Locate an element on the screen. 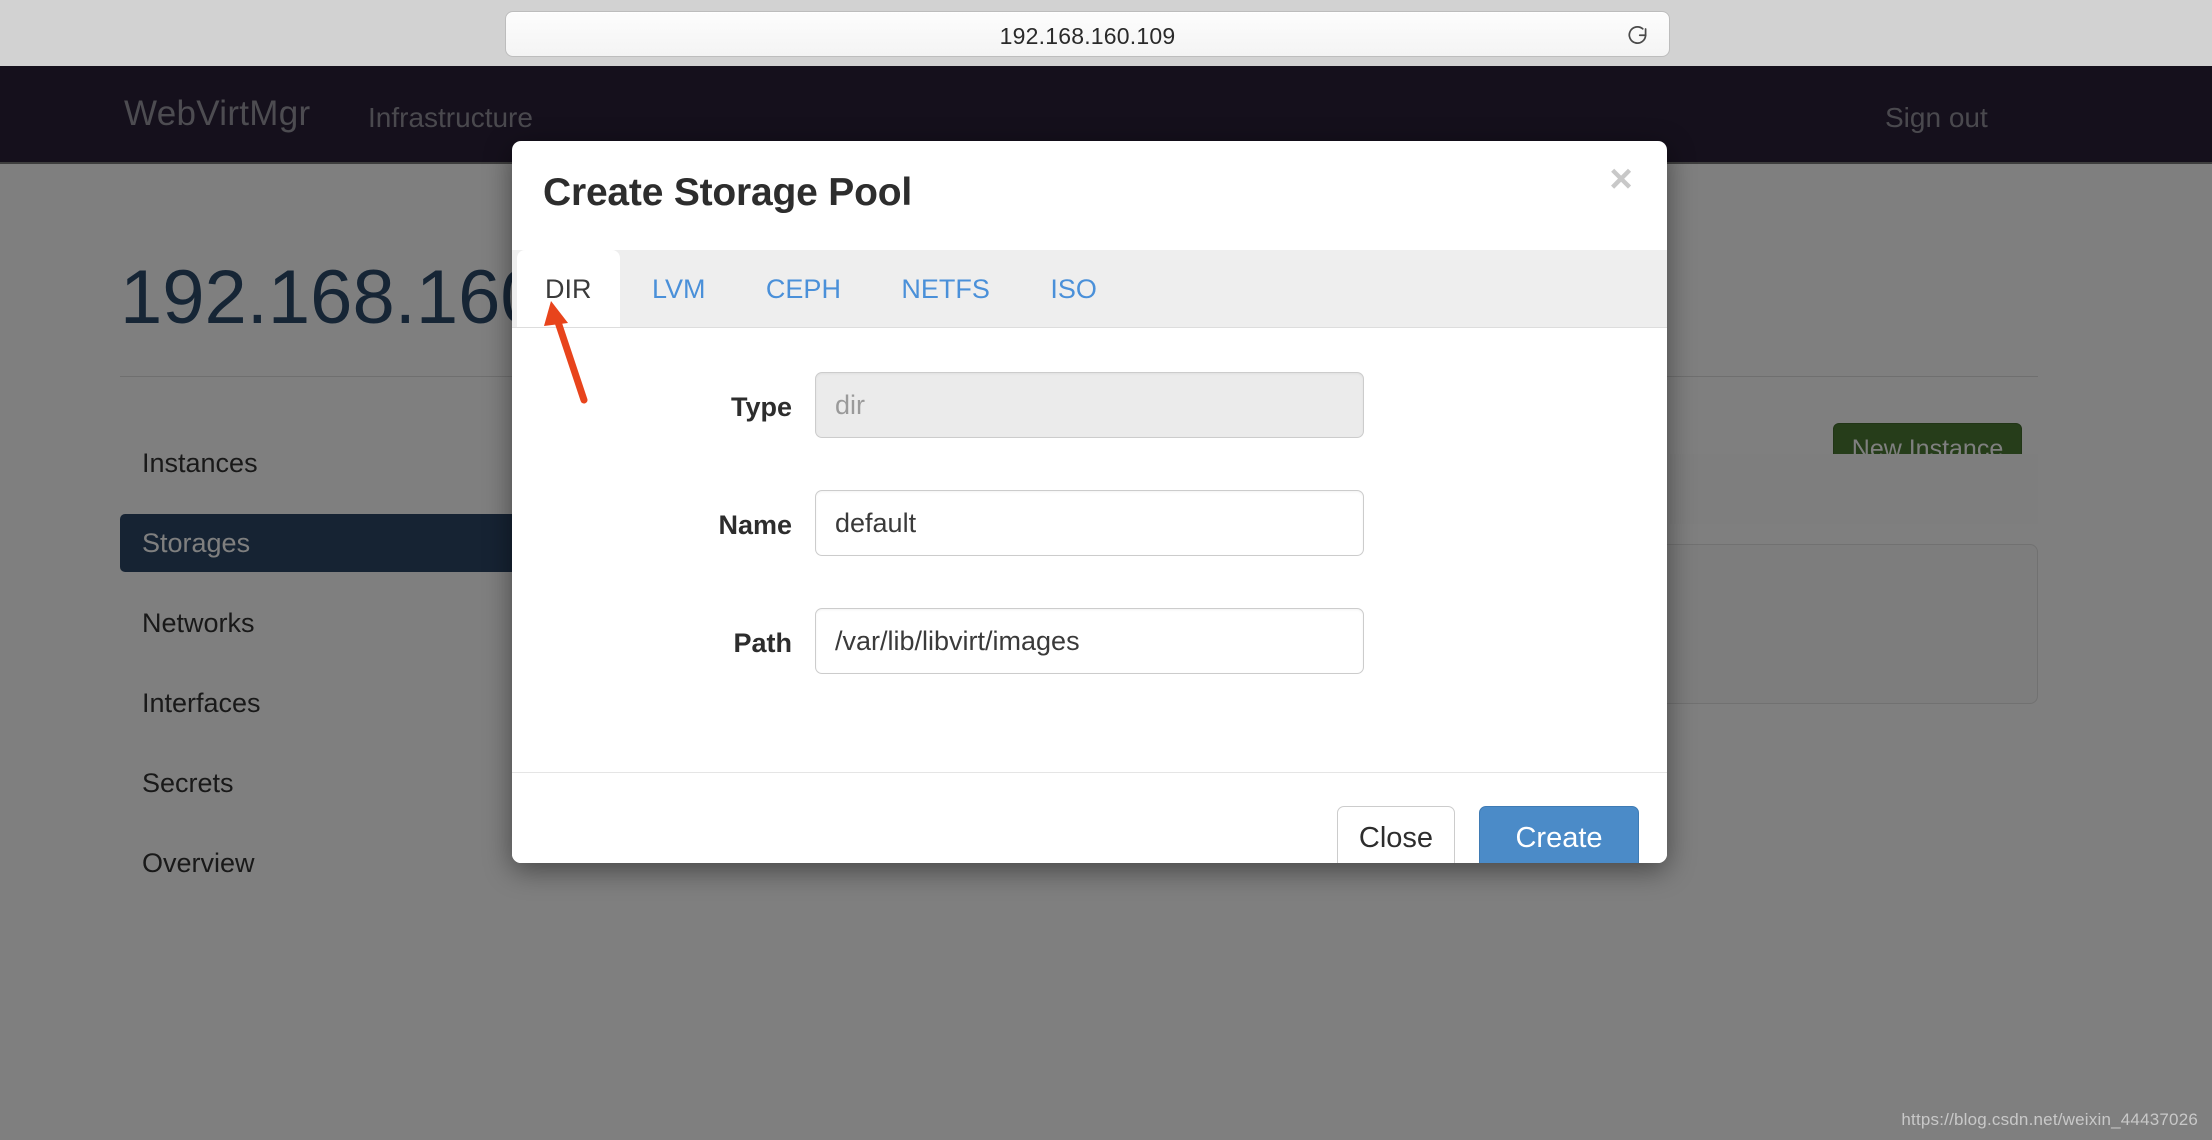 The height and width of the screenshot is (1140, 2212). type-input is located at coordinates (1089, 405).